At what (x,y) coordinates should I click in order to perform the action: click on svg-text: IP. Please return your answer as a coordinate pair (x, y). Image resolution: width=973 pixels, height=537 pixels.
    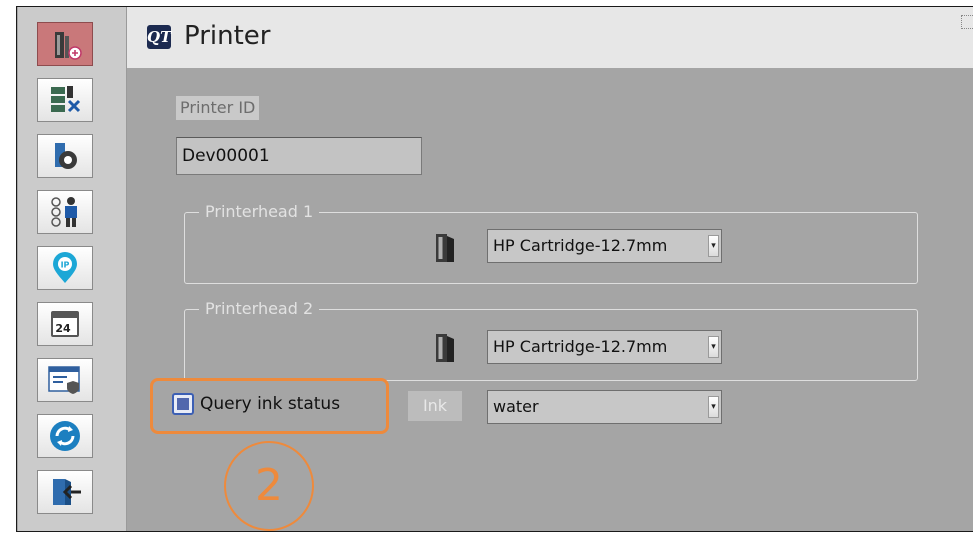
    Looking at the image, I should click on (65, 265).